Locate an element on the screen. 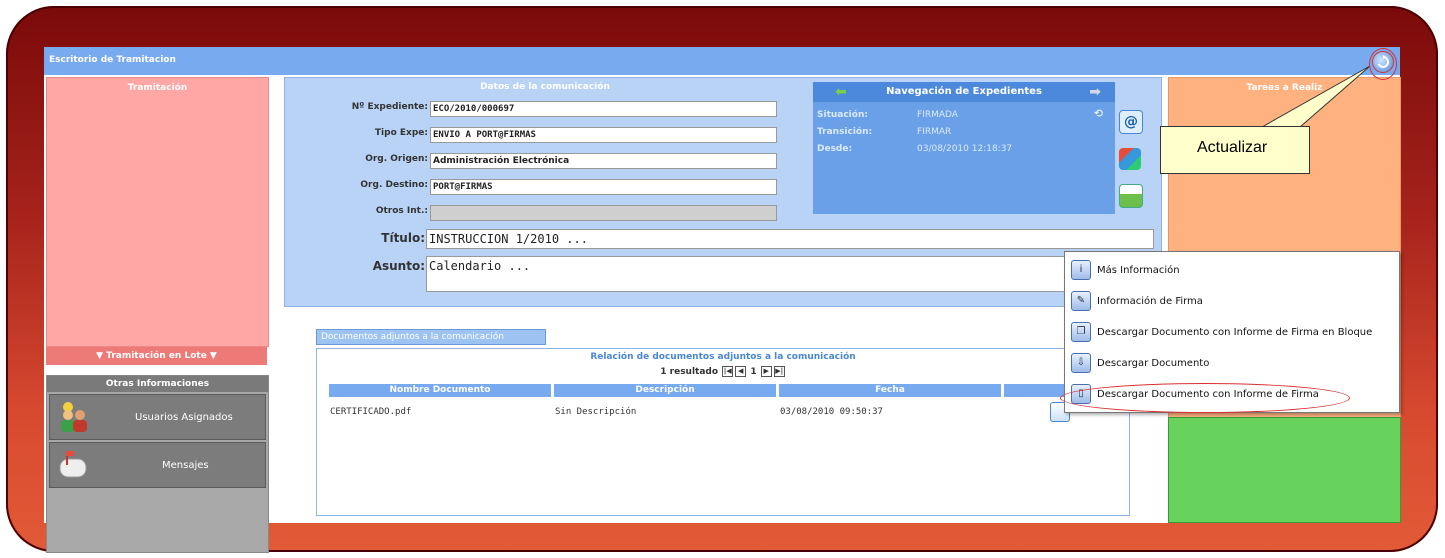  field-row: Tipo Expe: is located at coordinates (356, 135).